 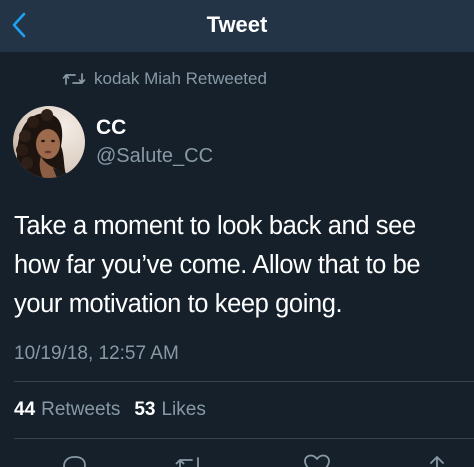 I want to click on retweet-context-label: kodak Miah Retweeted, so click(x=180, y=78).